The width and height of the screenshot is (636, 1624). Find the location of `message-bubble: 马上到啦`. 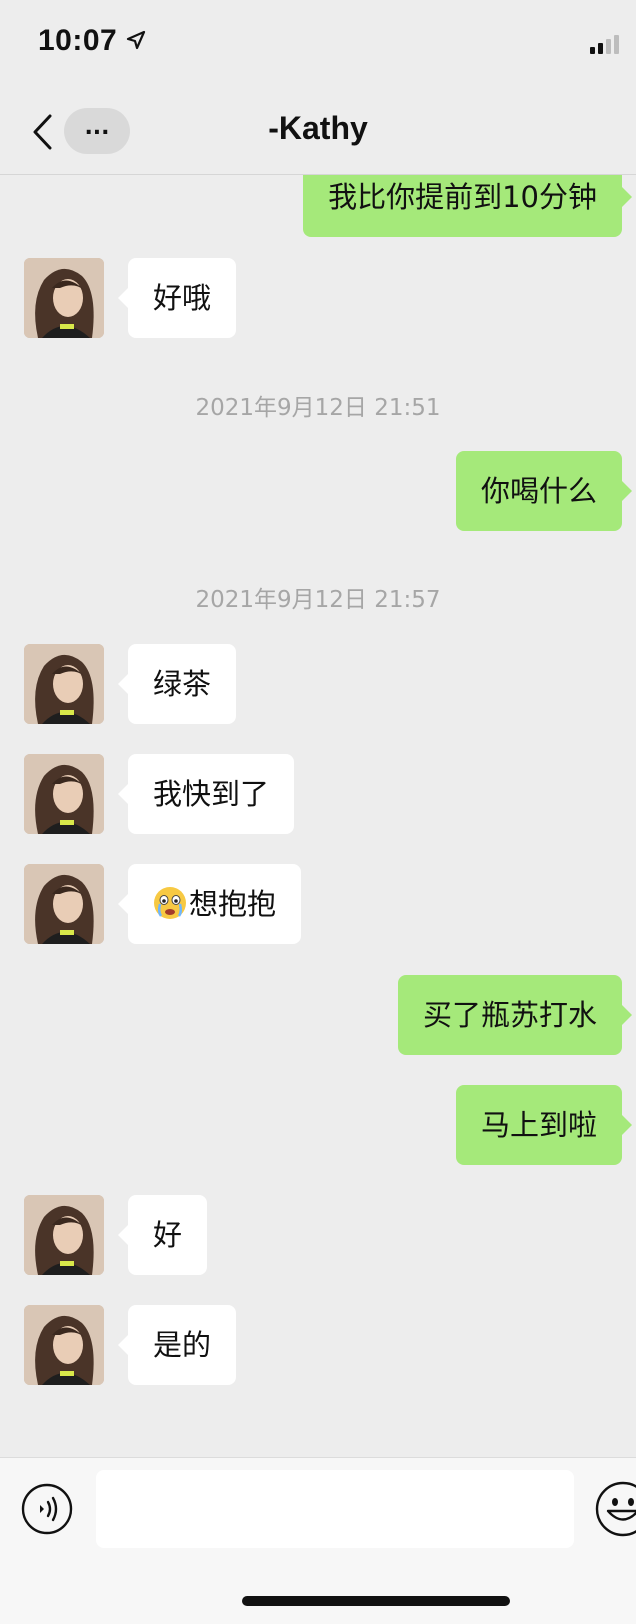

message-bubble: 马上到啦 is located at coordinates (544, 1125).